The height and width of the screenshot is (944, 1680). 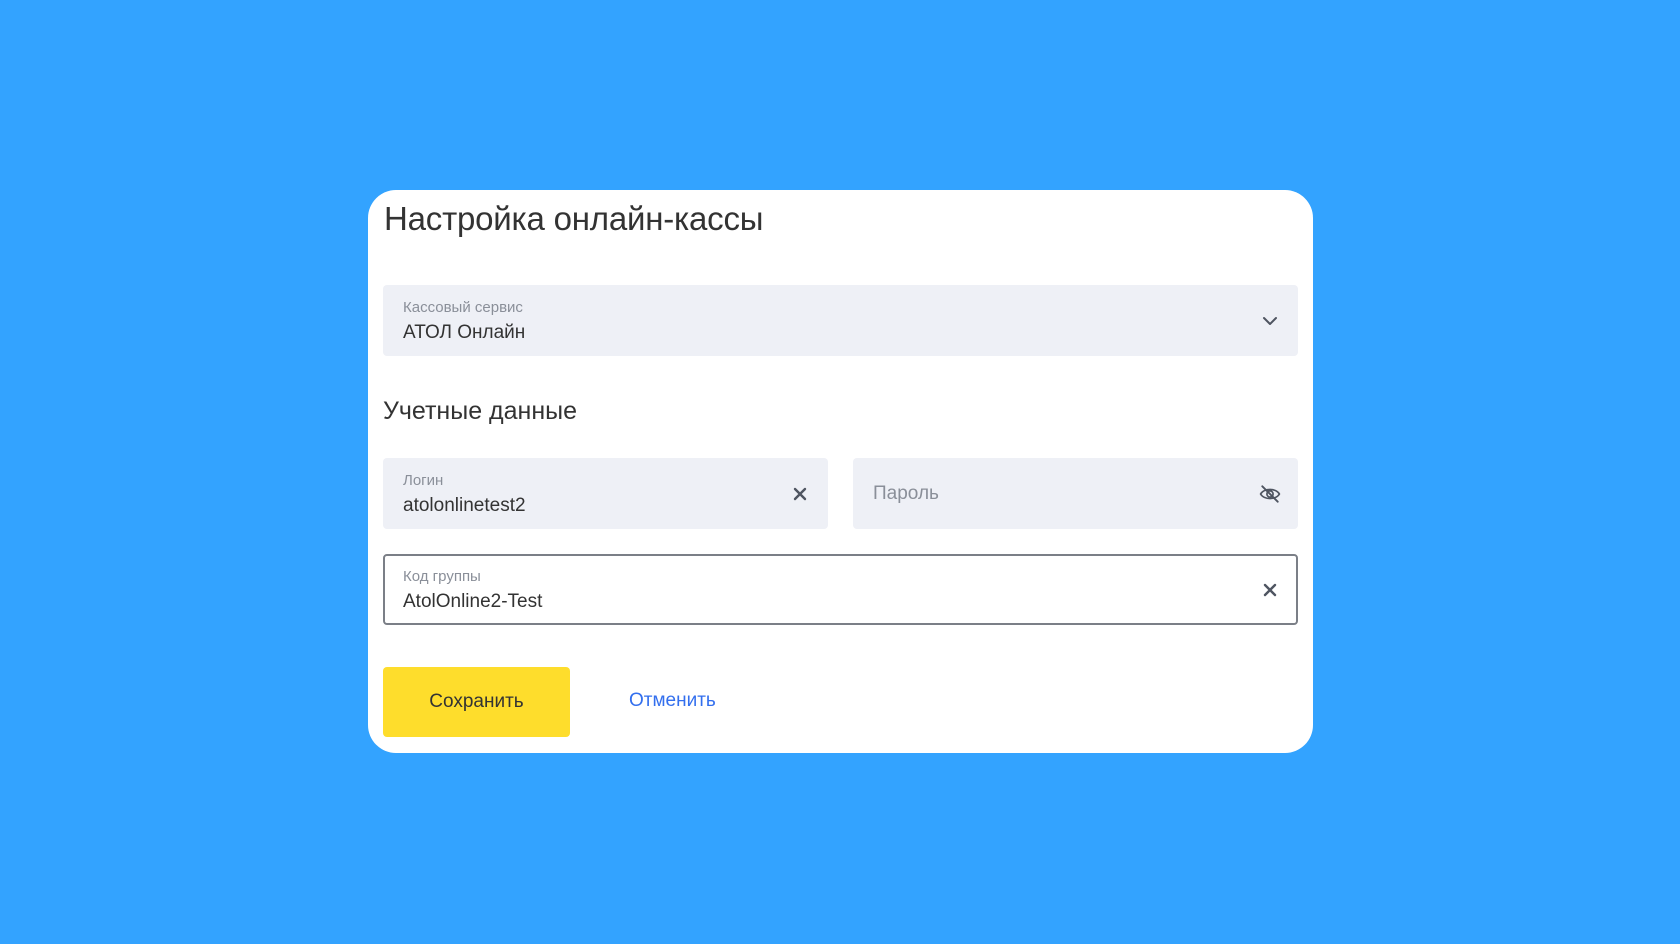 I want to click on login-field: Логин atolonlinetest2, so click(x=605, y=493).